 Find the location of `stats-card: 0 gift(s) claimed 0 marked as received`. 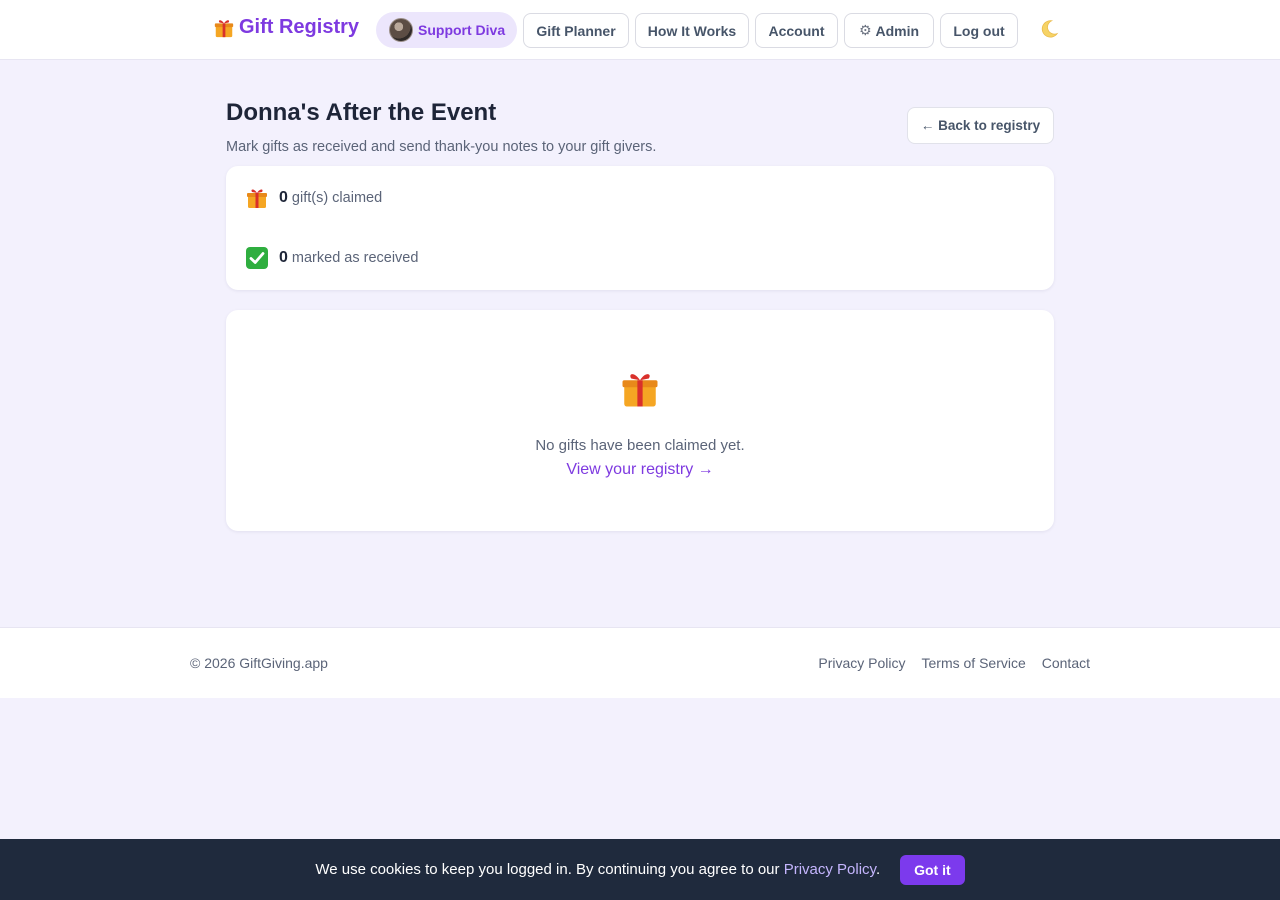

stats-card: 0 gift(s) claimed 0 marked as received is located at coordinates (640, 228).